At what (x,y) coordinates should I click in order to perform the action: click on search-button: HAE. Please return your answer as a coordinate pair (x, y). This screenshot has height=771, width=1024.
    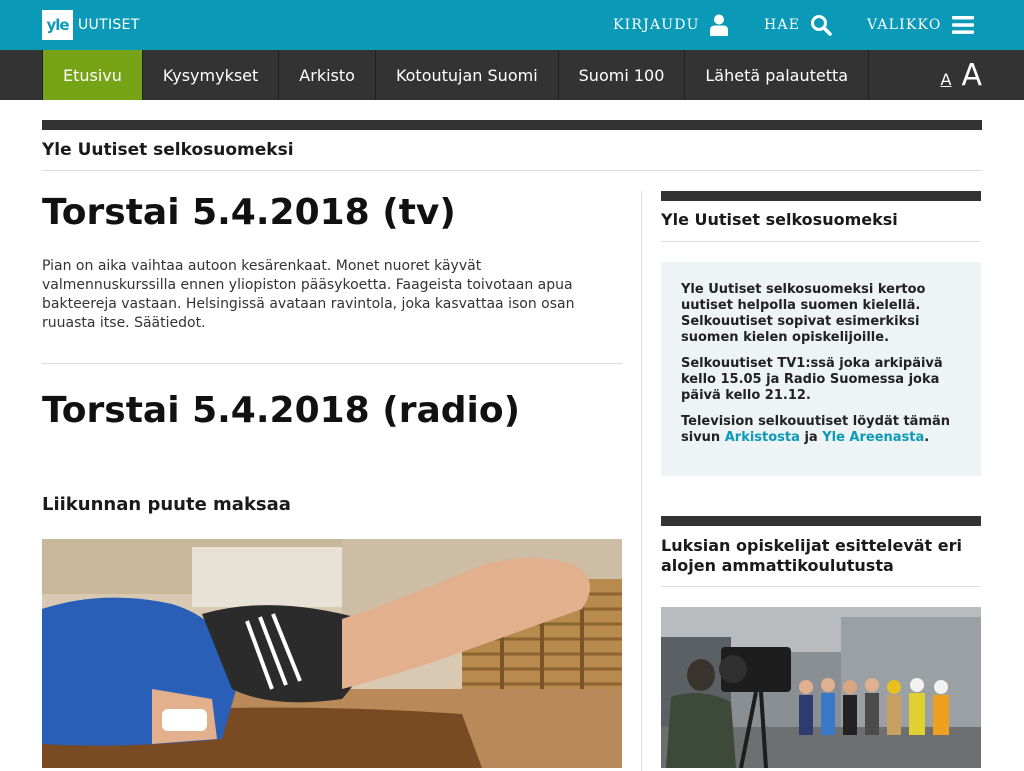
    Looking at the image, I should click on (798, 25).